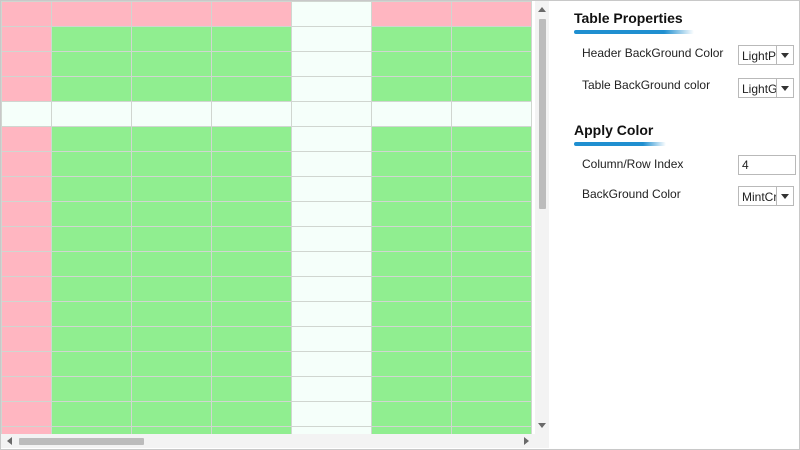 This screenshot has width=800, height=450. What do you see at coordinates (784, 55) in the screenshot?
I see `header-bg-dropdown-button` at bounding box center [784, 55].